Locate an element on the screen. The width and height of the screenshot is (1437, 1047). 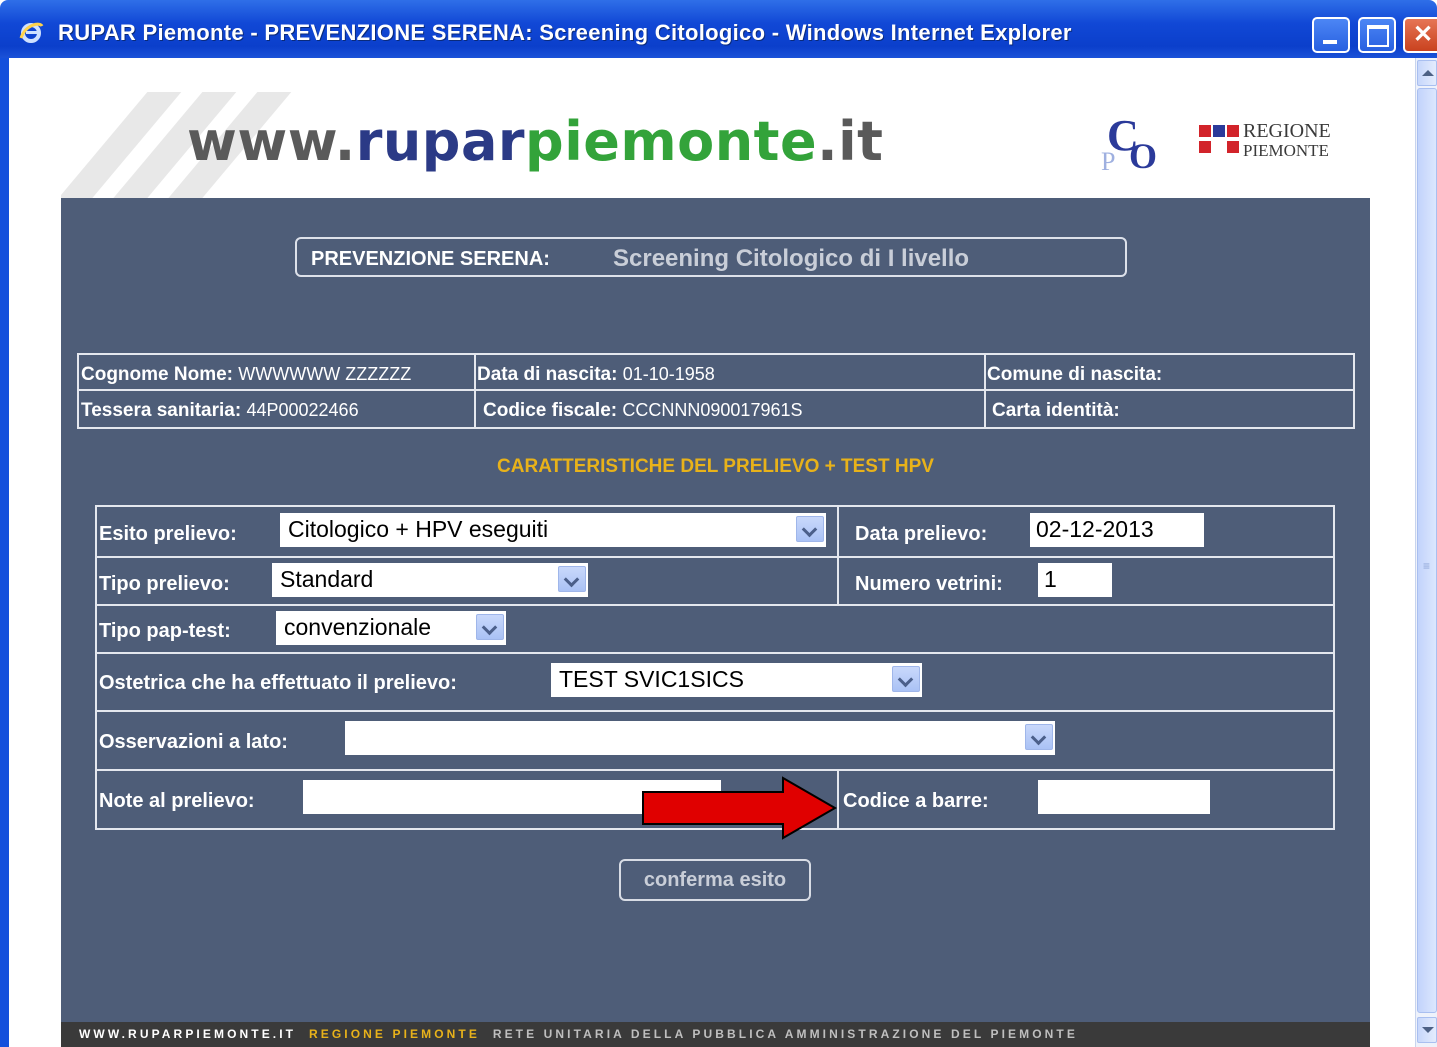
patient-name: Cognome Nome: WWWWWW ZZZZZZ is located at coordinates (246, 374).